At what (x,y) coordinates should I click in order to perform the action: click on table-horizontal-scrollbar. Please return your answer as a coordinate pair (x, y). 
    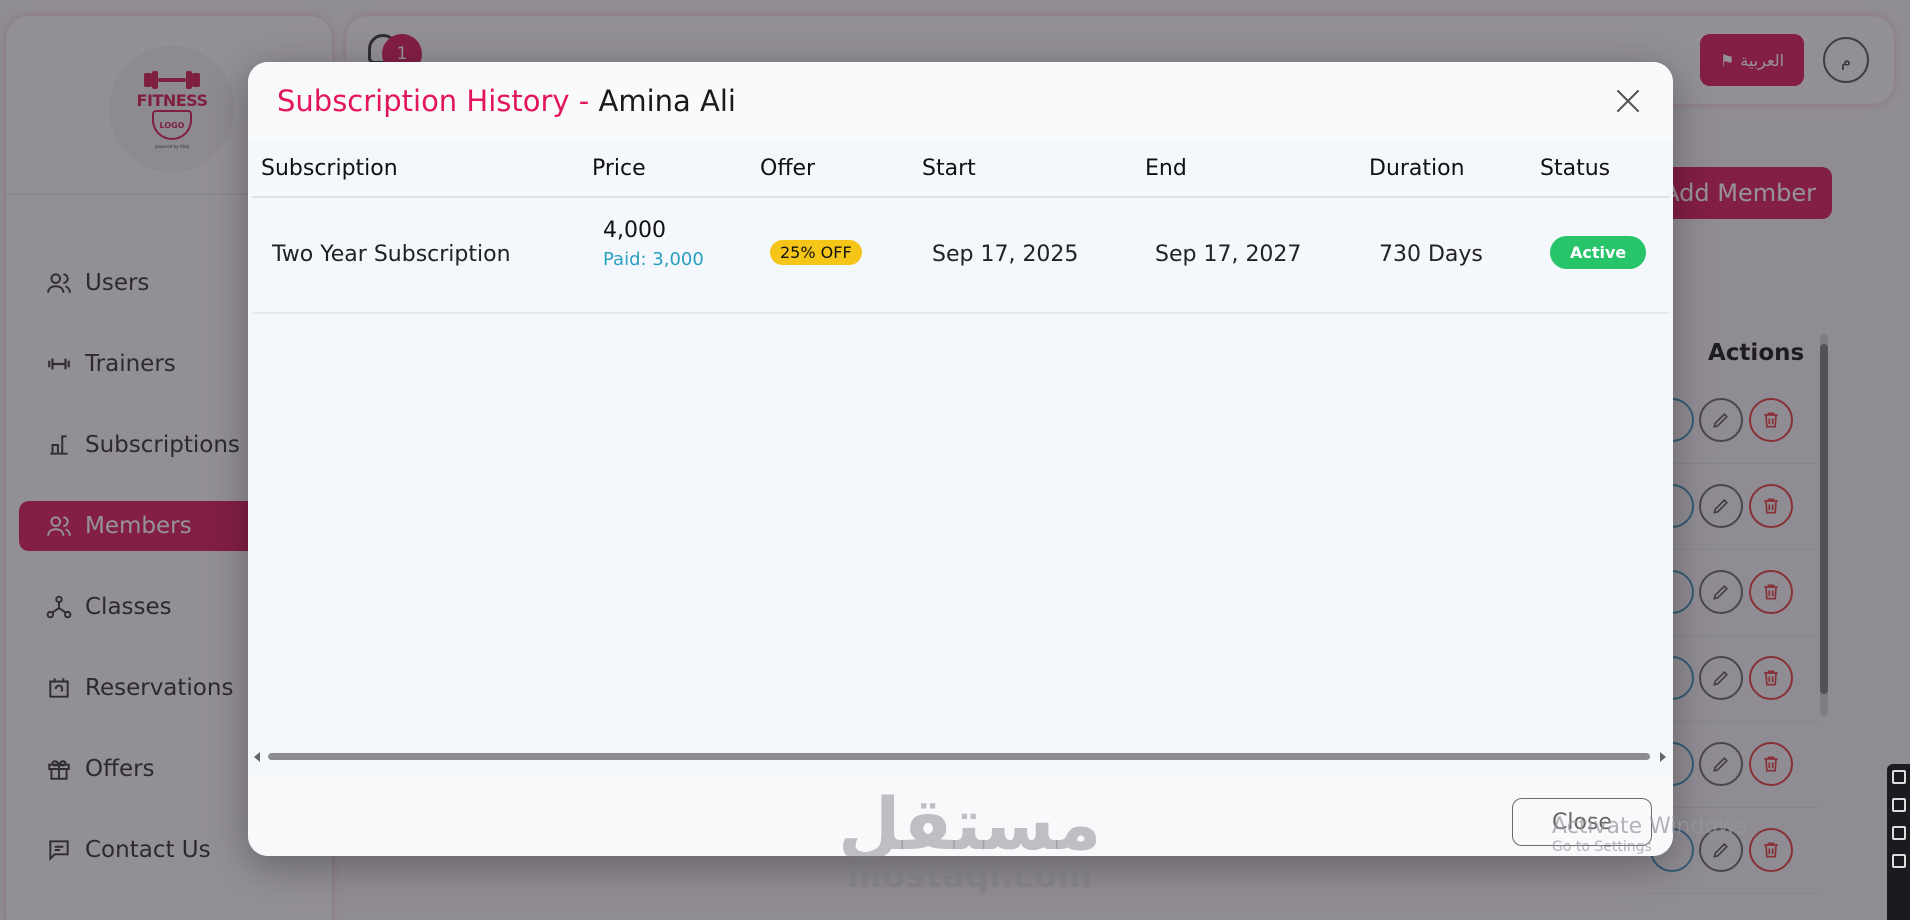
    Looking at the image, I should click on (960, 757).